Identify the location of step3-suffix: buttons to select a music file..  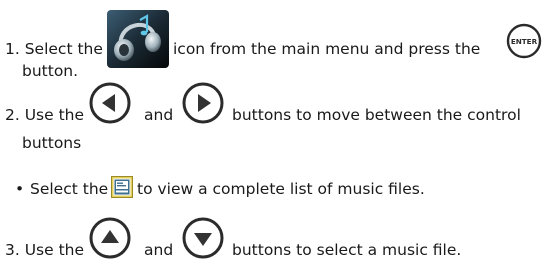
(347, 250).